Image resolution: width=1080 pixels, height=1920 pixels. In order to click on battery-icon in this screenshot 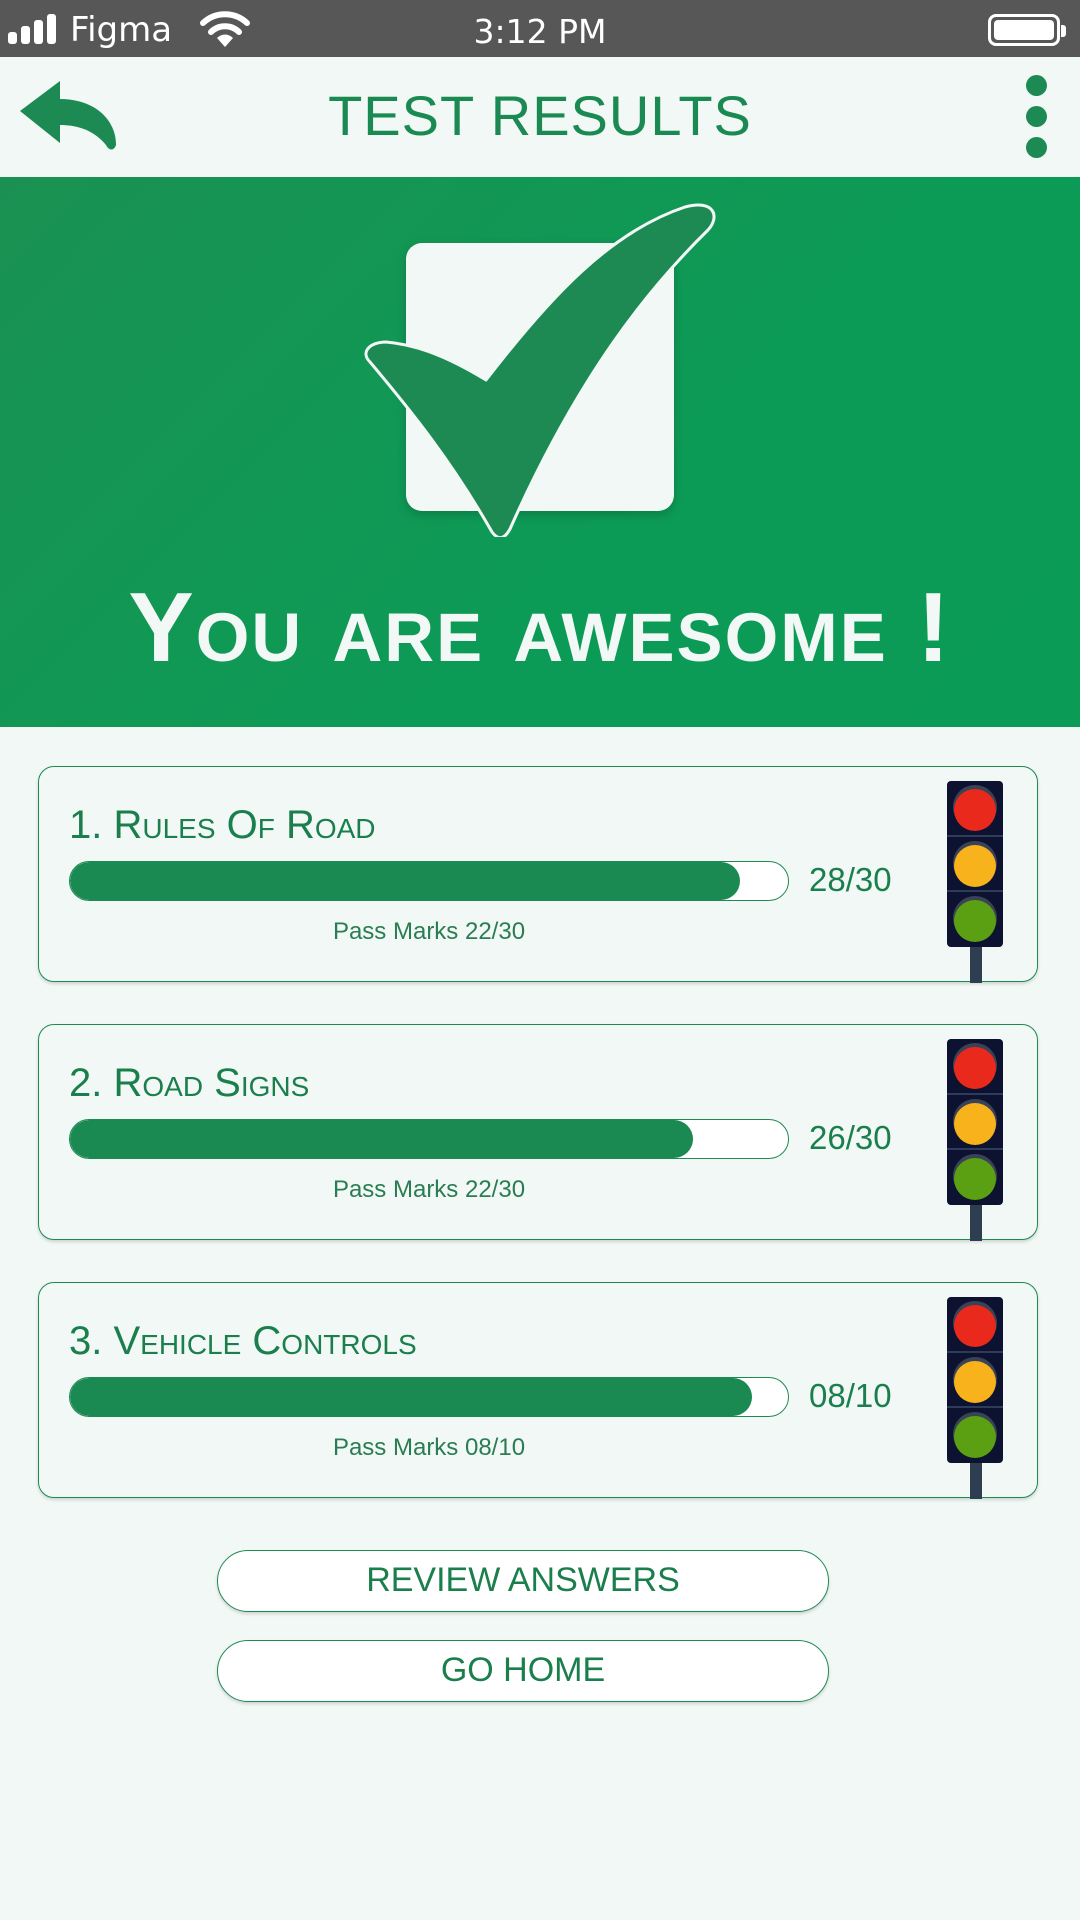, I will do `click(1027, 30)`.